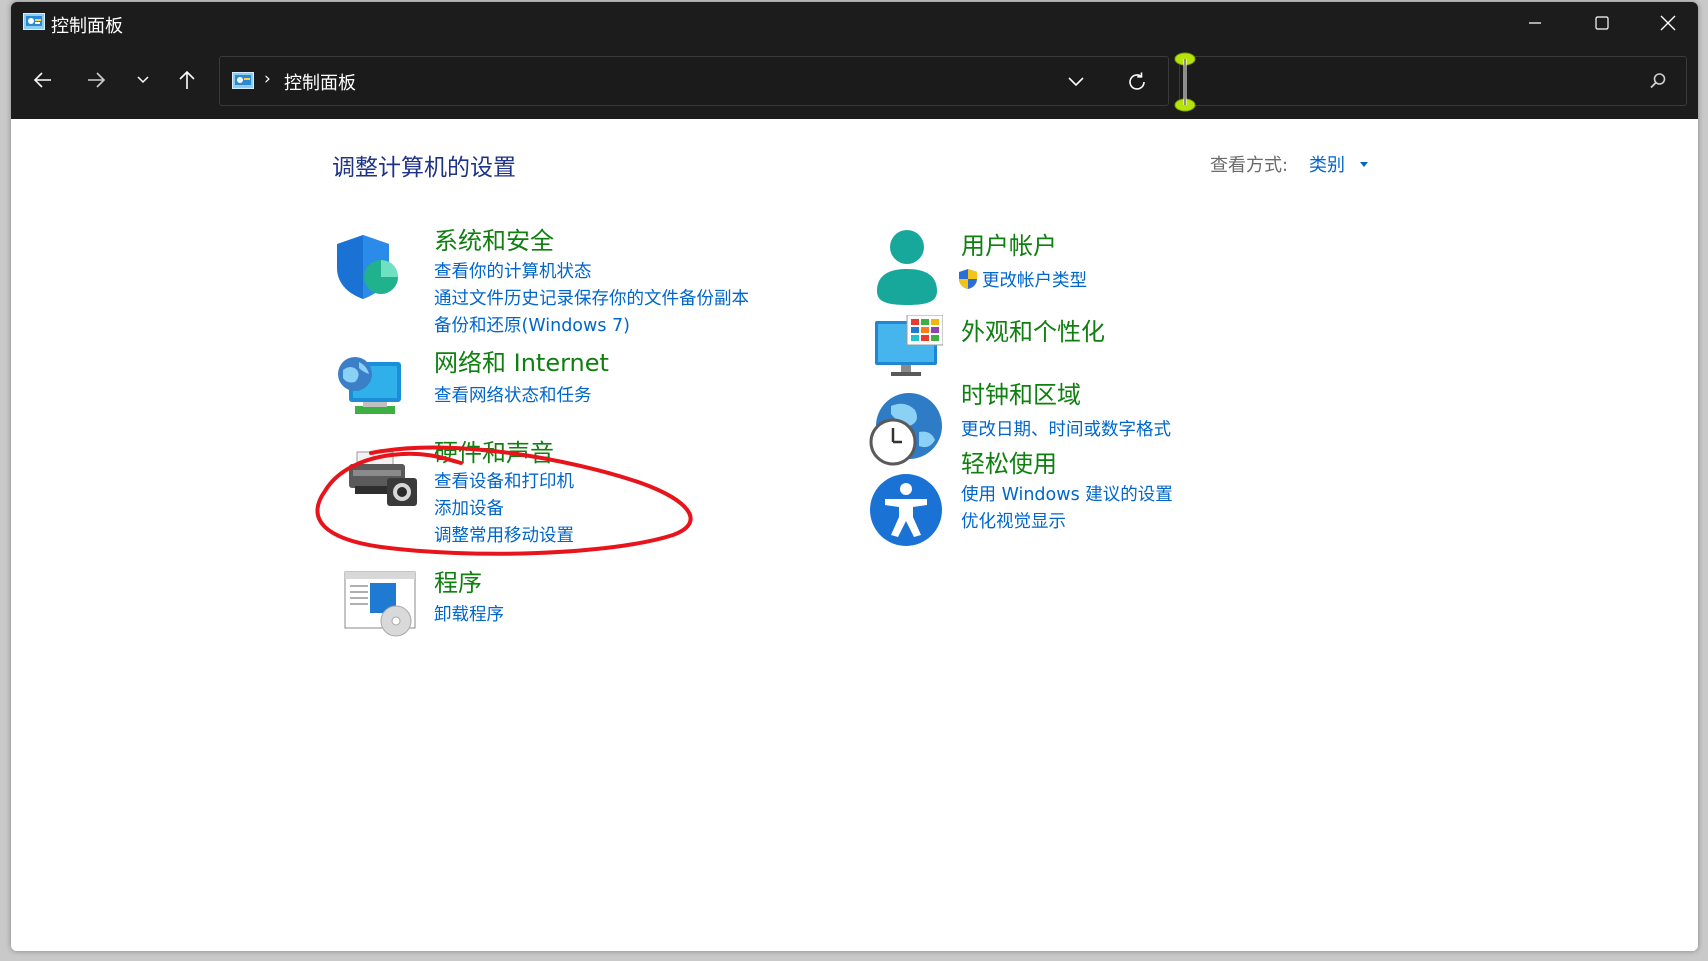 The width and height of the screenshot is (1708, 961). What do you see at coordinates (1185, 82) in the screenshot?
I see `text-cursor-icon` at bounding box center [1185, 82].